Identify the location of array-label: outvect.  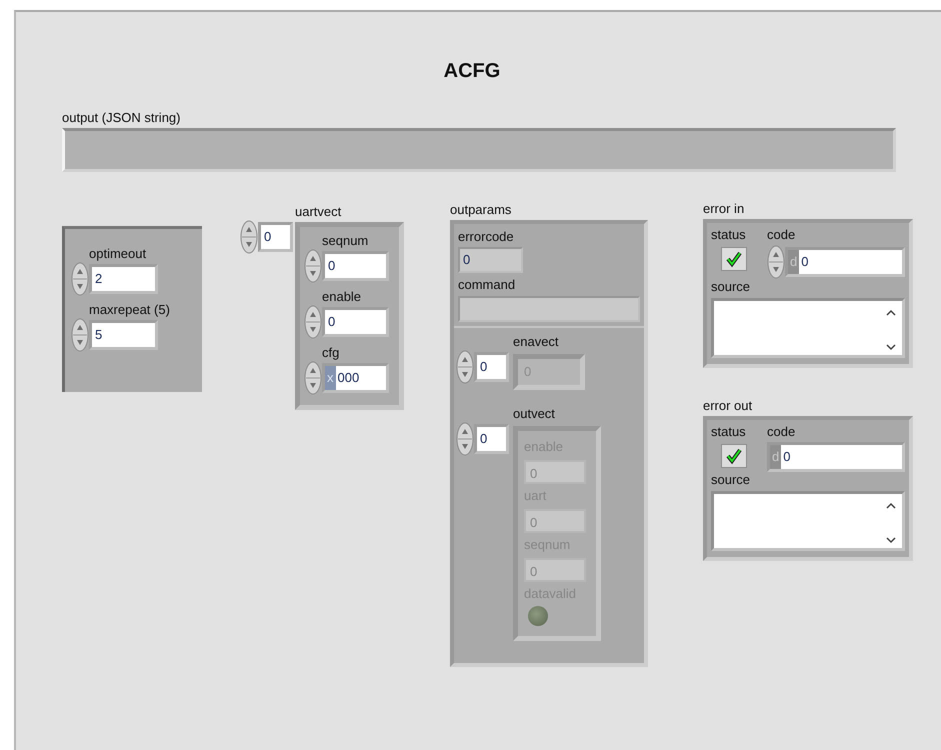
(534, 414).